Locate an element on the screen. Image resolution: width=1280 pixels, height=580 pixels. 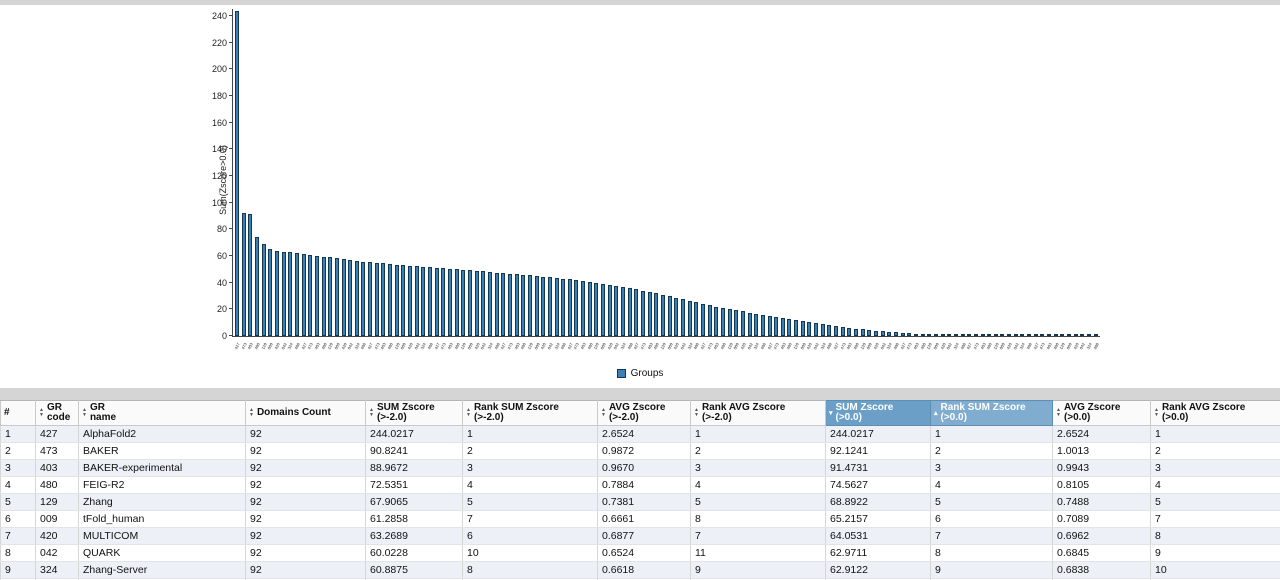
column-header-rank-sum-zscore-gt-neg2: ▲ ▼ Rank SUM Zscore (>-2.0) is located at coordinates (530, 413).